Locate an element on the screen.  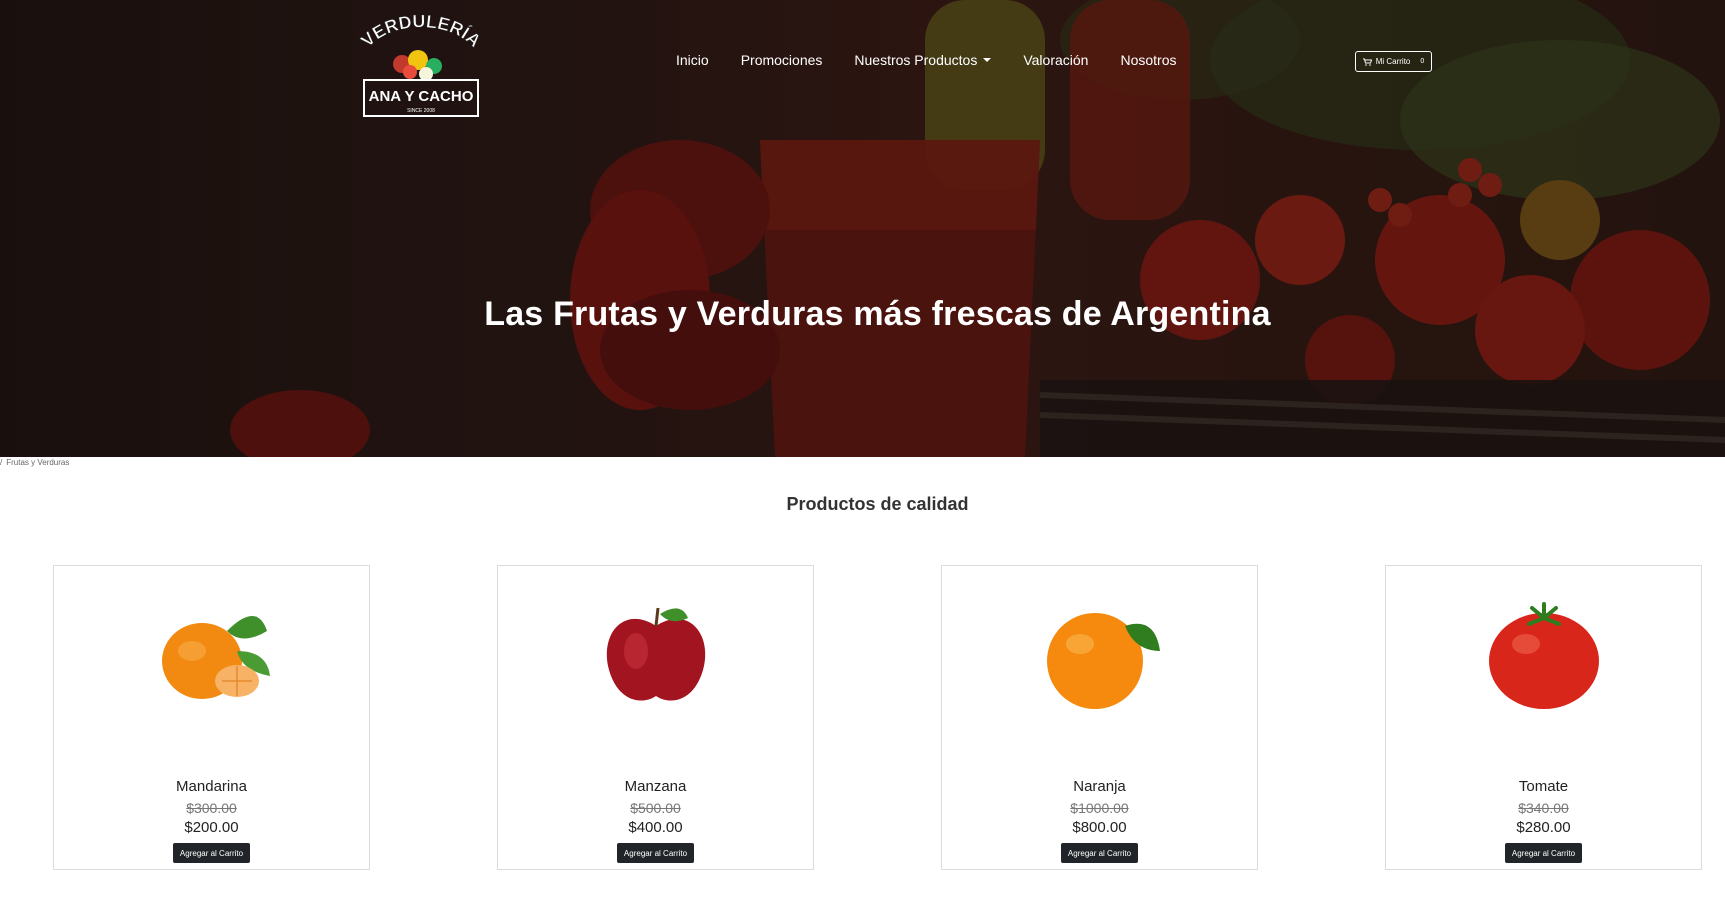
product-price: $280.00 is located at coordinates (1543, 827).